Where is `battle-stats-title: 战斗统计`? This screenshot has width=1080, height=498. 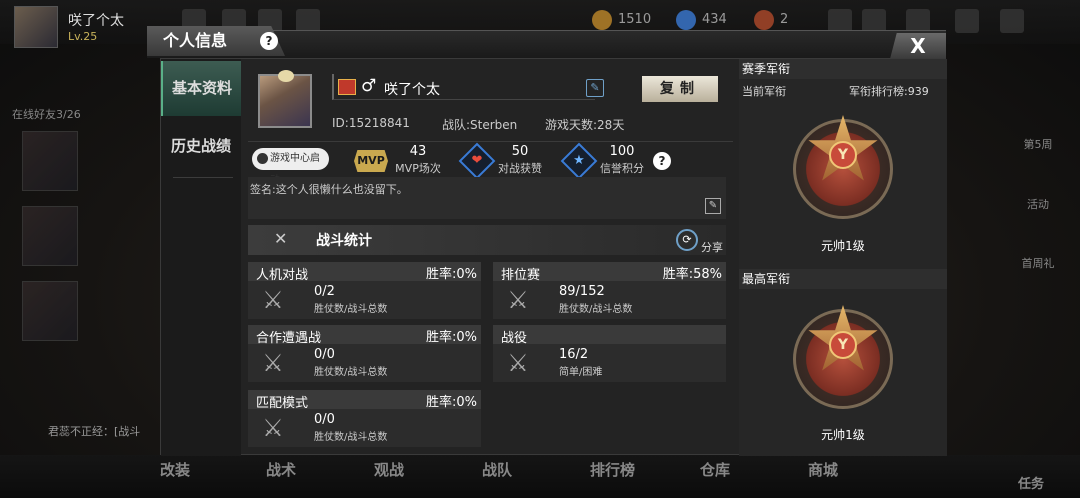 battle-stats-title: 战斗统计 is located at coordinates (344, 241).